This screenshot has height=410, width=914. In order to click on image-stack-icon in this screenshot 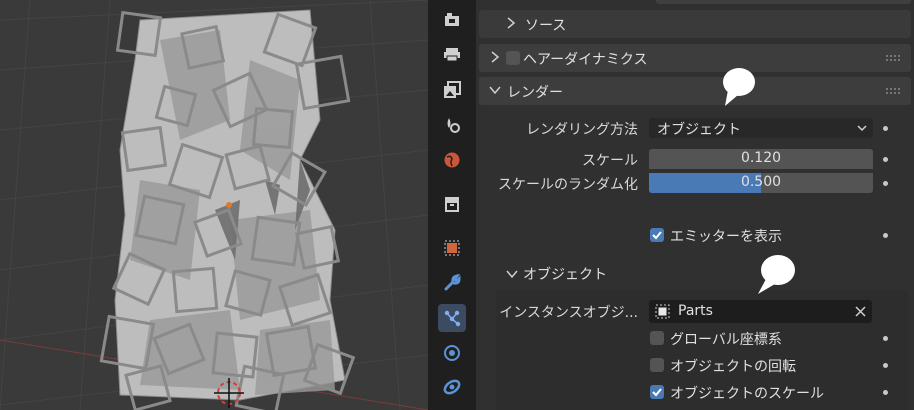, I will do `click(452, 89)`.